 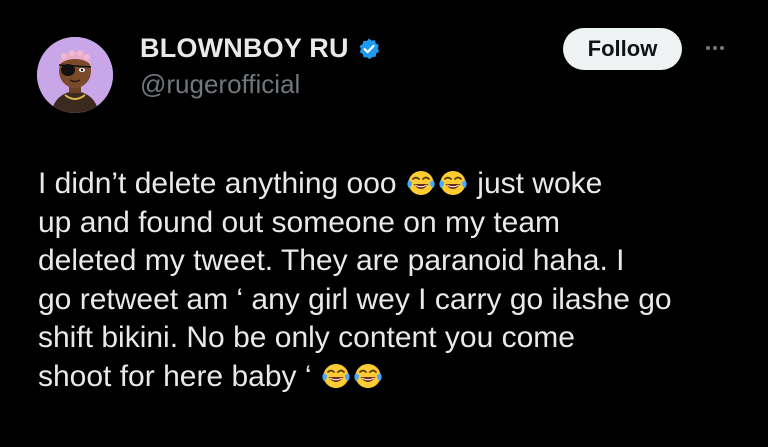 I want to click on tweet-text-segment: shoot for here baby ‘, so click(x=179, y=376).